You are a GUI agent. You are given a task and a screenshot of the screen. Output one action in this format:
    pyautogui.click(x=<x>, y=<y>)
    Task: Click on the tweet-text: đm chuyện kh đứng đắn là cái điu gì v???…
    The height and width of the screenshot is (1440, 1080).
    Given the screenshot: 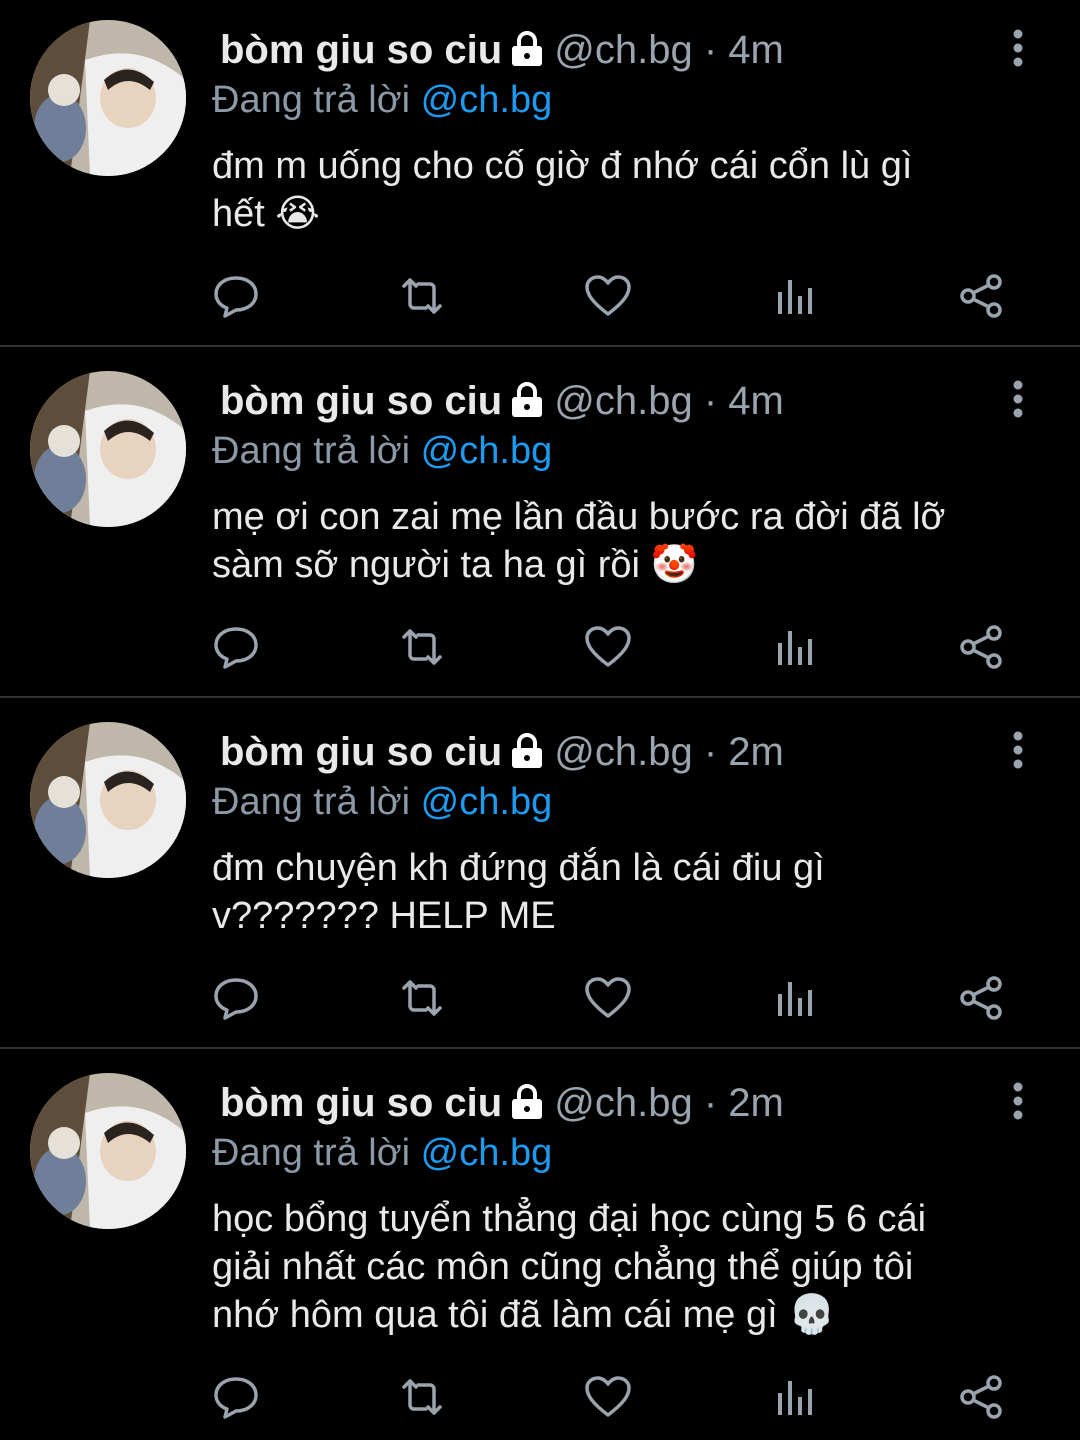 What is the action you would take?
    pyautogui.click(x=622, y=892)
    